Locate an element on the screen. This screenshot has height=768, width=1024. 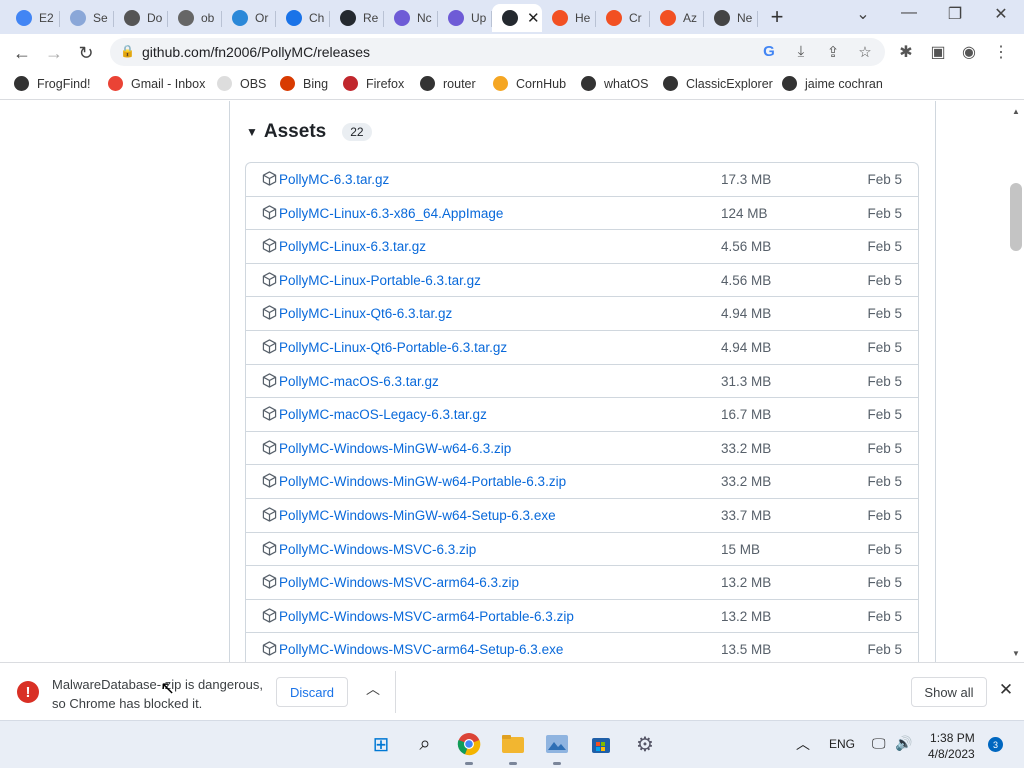
scroll-up-arrow-icon: ▲ is located at coordinates (1016, 111).